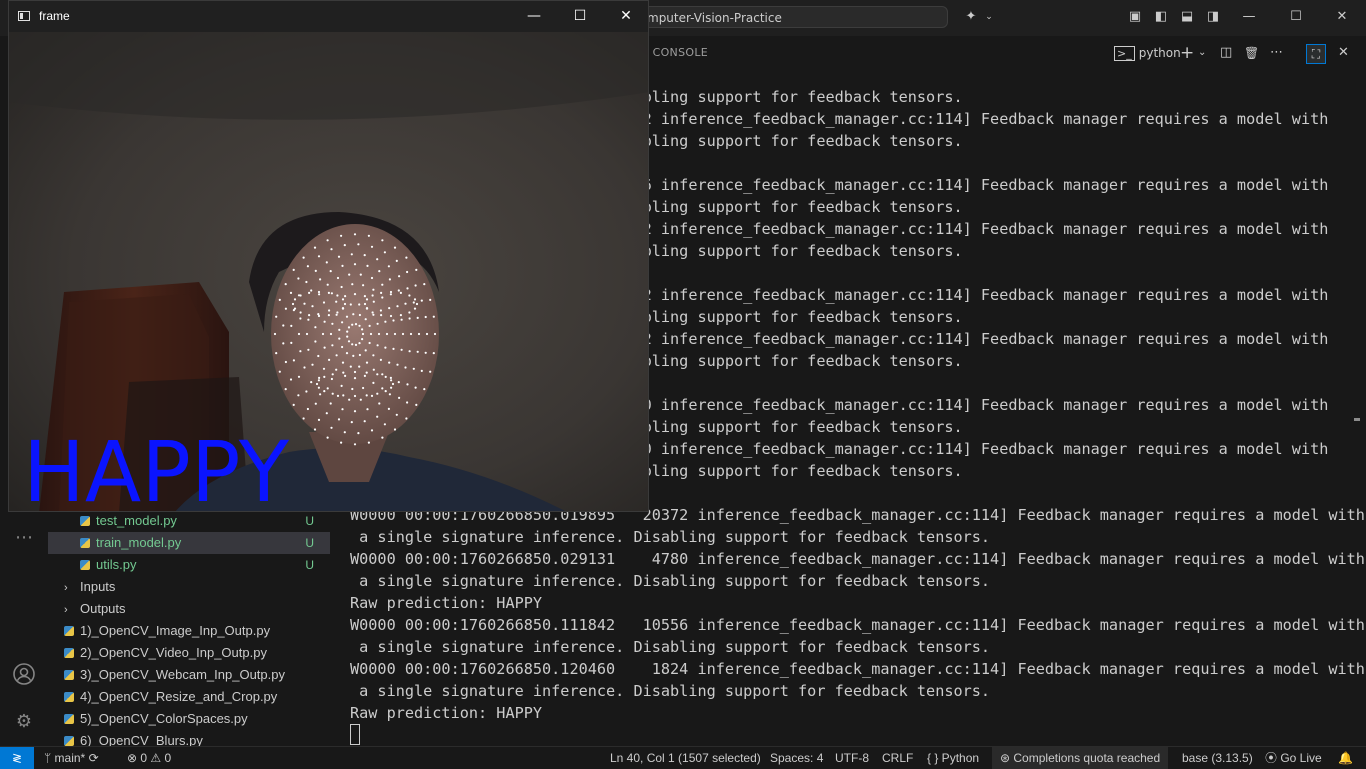 The width and height of the screenshot is (1366, 769). I want to click on git-status-badge: U, so click(309, 543).